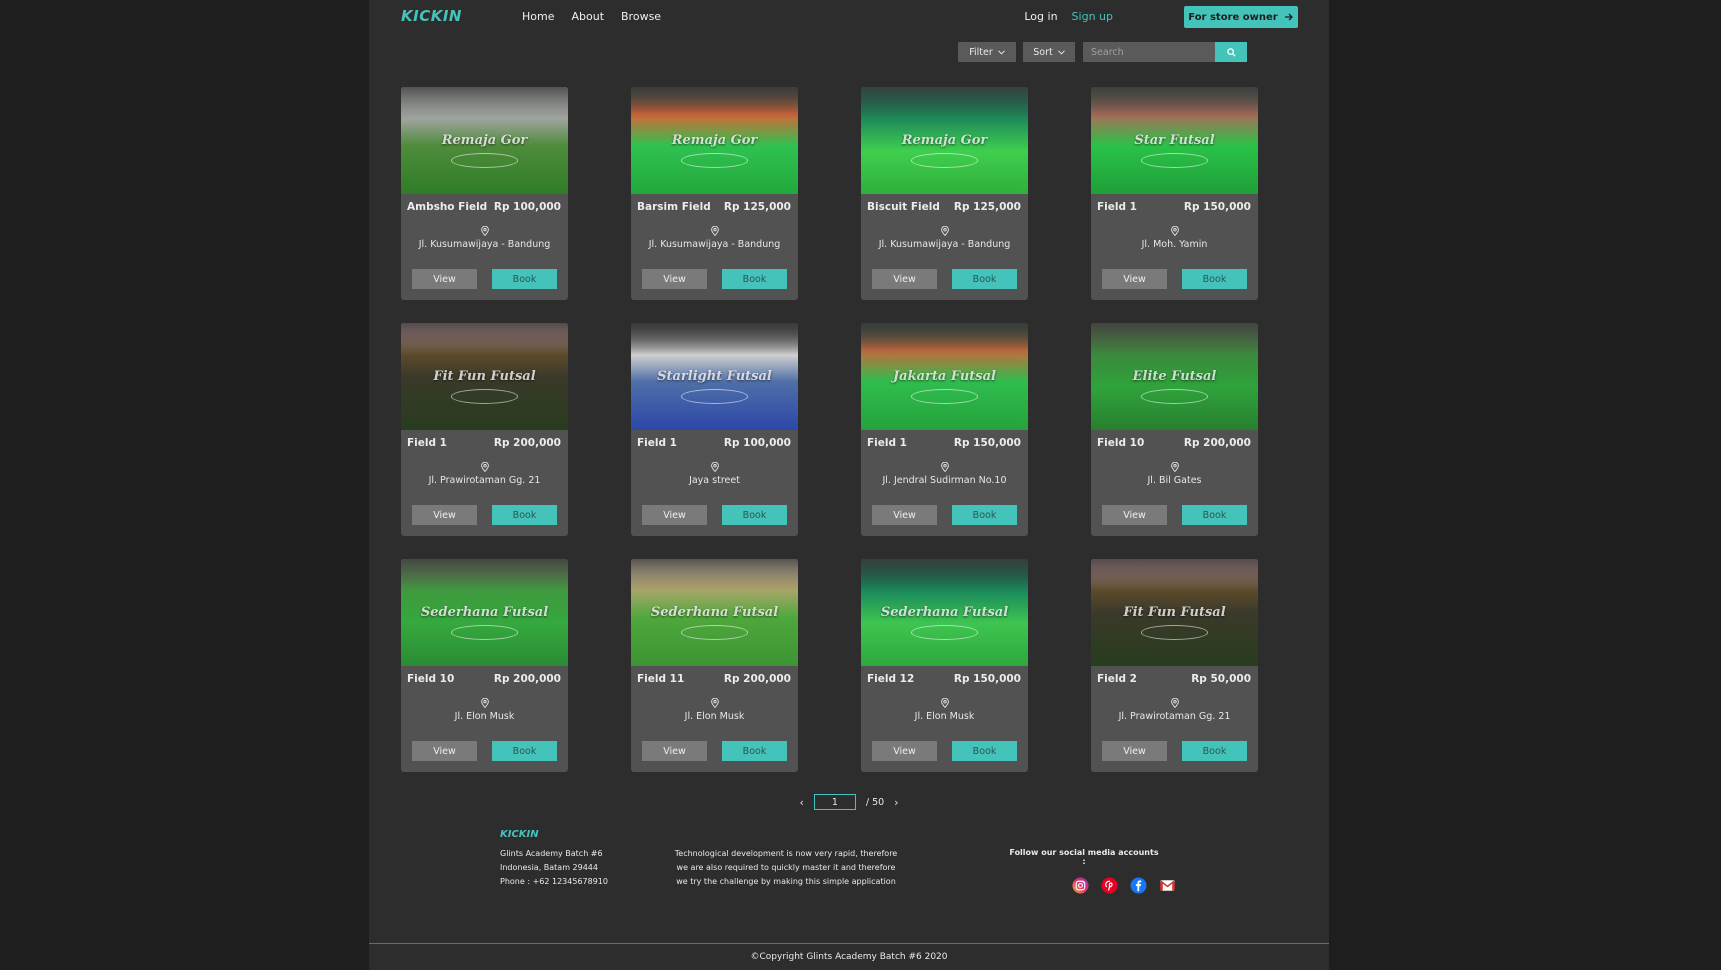 The image size is (1721, 970). What do you see at coordinates (1080, 885) in the screenshot?
I see `instagram-icon` at bounding box center [1080, 885].